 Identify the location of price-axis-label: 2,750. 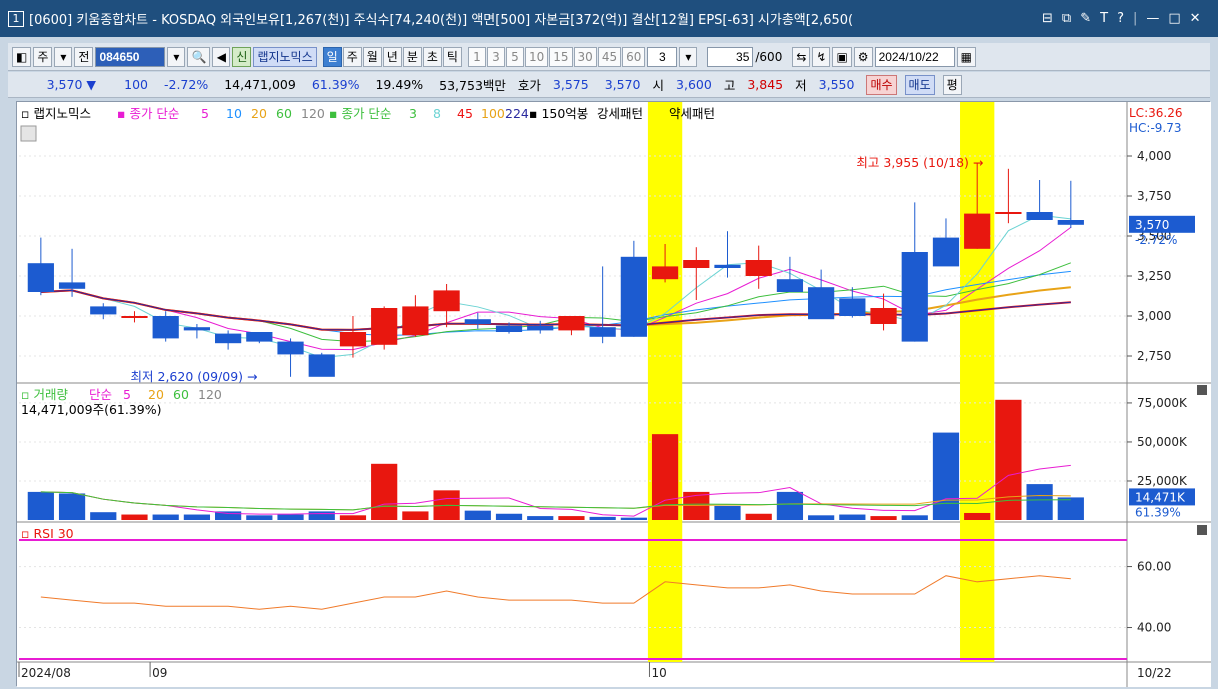
(1154, 356).